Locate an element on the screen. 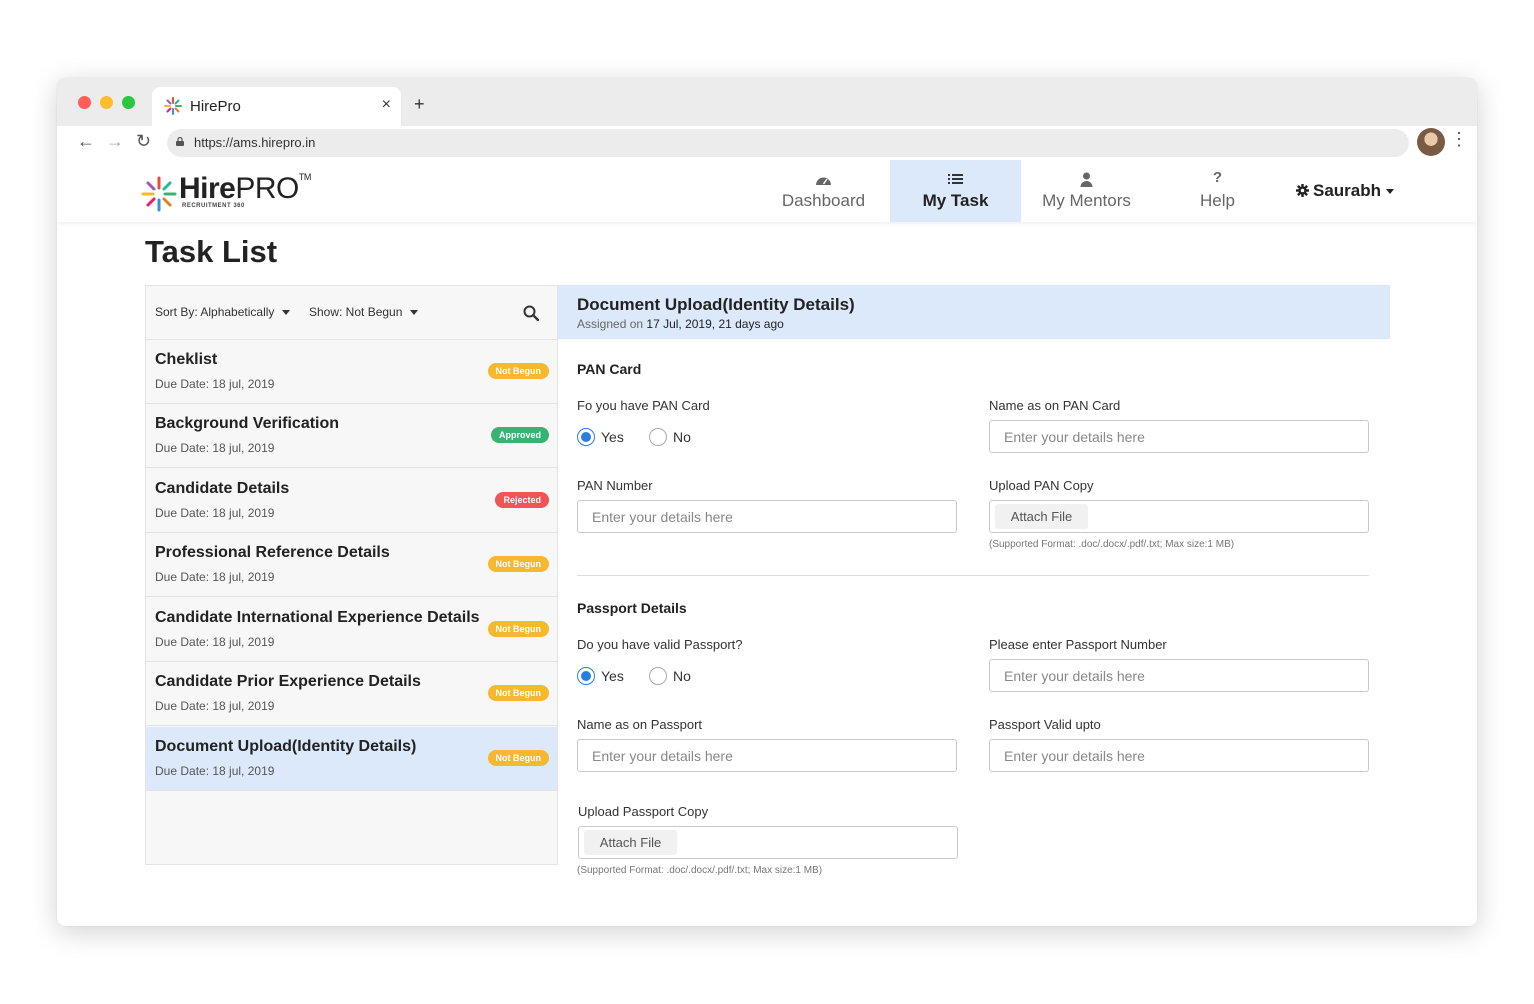 The width and height of the screenshot is (1534, 1004). passport-have-label: Do you have valid Passport? is located at coordinates (660, 644).